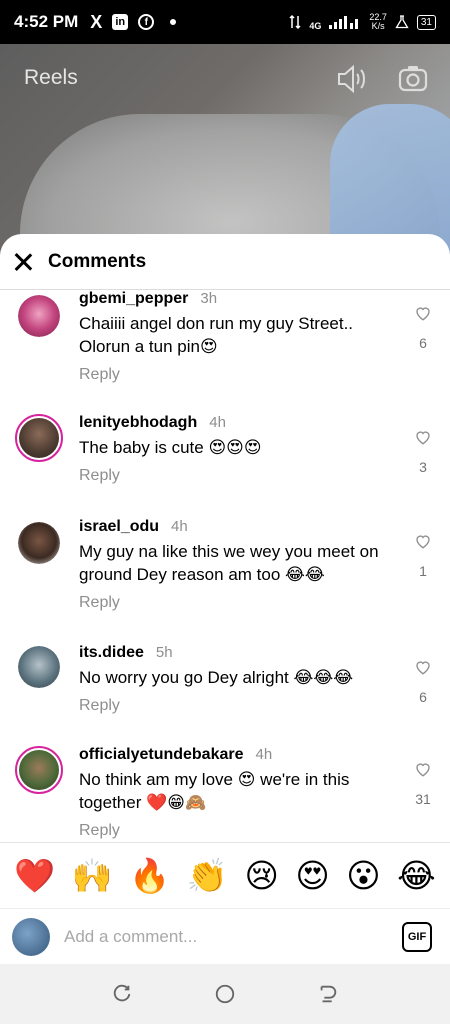  What do you see at coordinates (235, 423) in the screenshot?
I see `comment-header: lenityebhodagh 4h` at bounding box center [235, 423].